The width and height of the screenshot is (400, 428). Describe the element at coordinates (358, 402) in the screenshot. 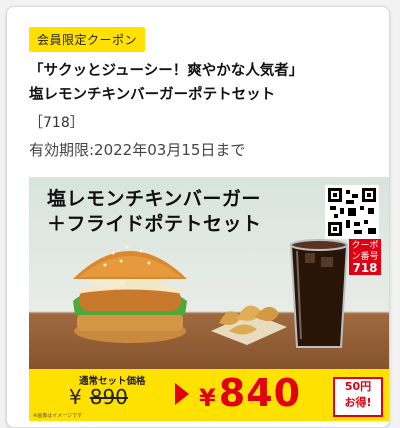

I see `savings-label: お得!` at that location.